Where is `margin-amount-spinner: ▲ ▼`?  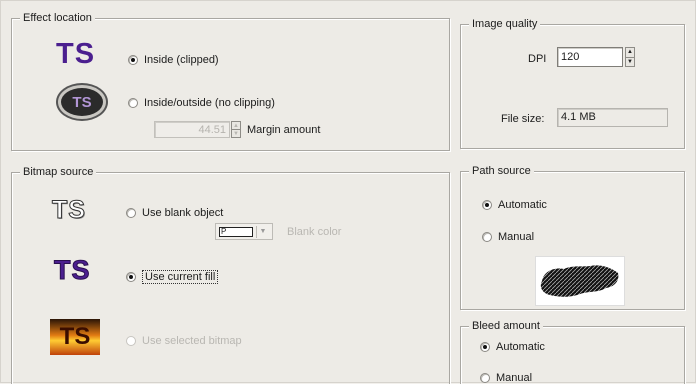 margin-amount-spinner: ▲ ▼ is located at coordinates (236, 129).